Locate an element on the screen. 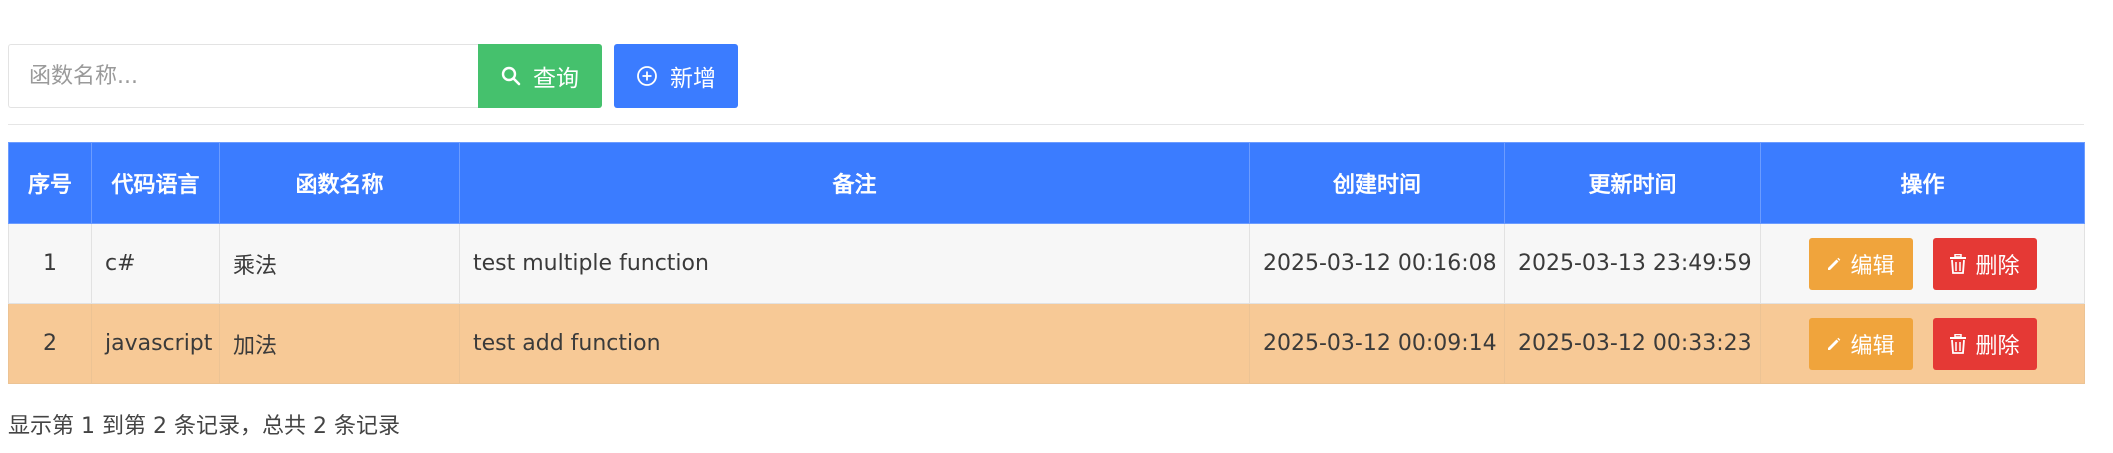 The width and height of the screenshot is (2113, 453). cell-language: c# is located at coordinates (155, 263).